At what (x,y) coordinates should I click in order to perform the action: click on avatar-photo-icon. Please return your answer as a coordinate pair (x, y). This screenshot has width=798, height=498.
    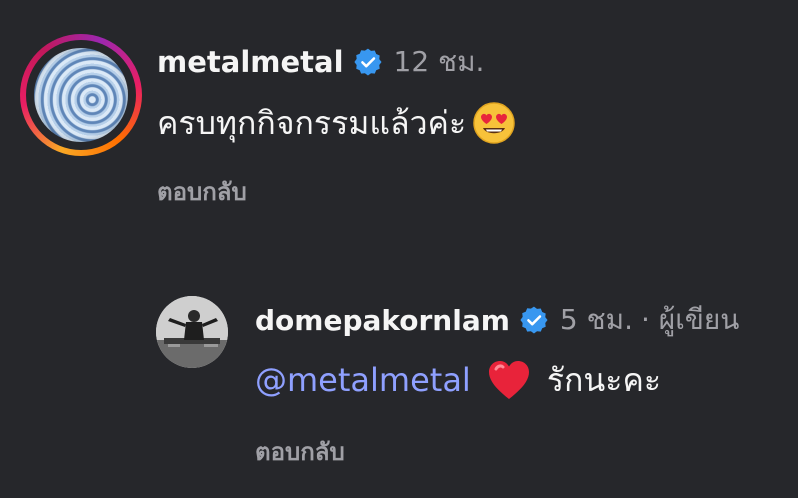
    Looking at the image, I should click on (192, 332).